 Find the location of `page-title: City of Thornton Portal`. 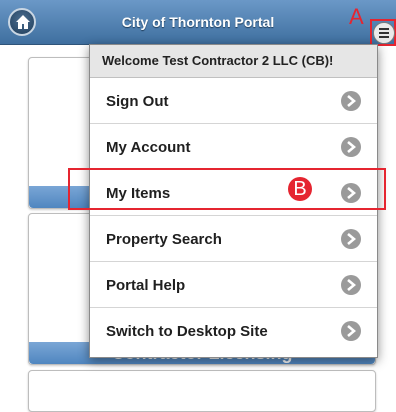

page-title: City of Thornton Portal is located at coordinates (198, 22).